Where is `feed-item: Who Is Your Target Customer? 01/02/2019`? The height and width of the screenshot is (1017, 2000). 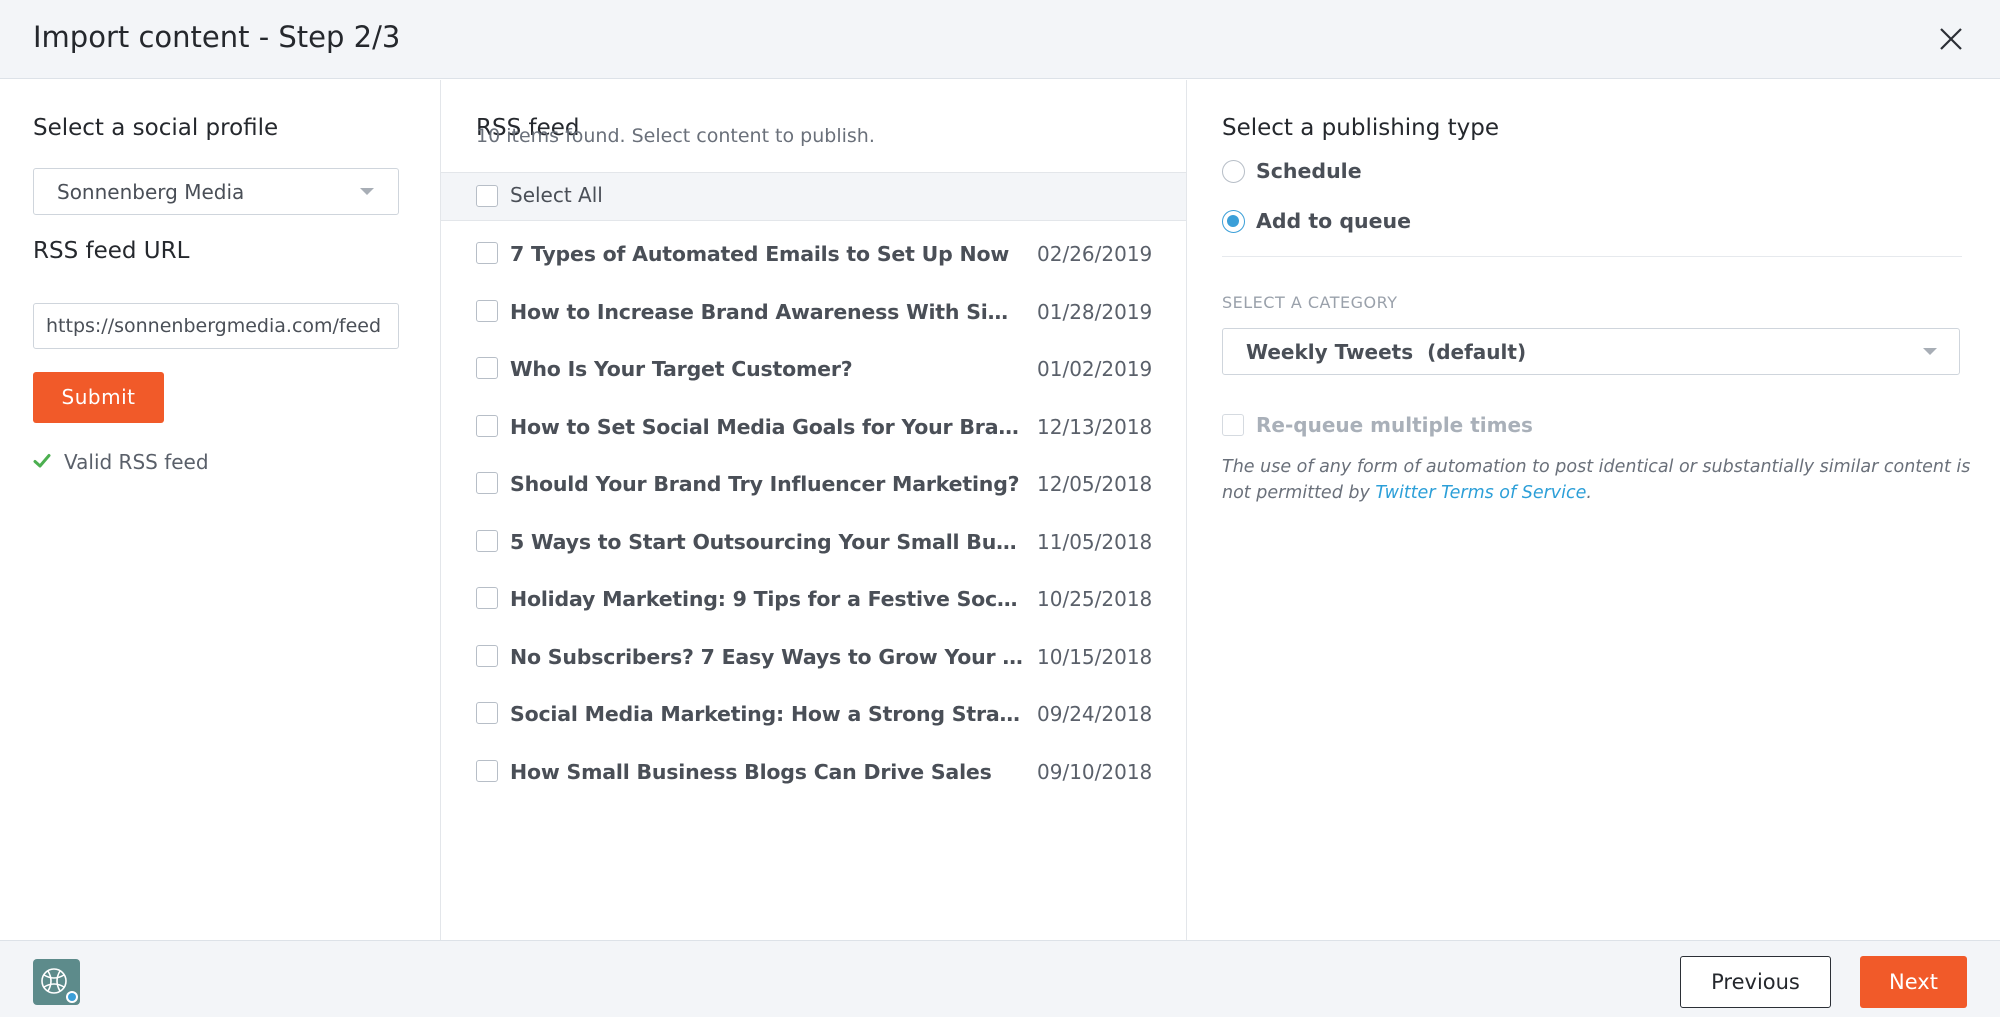 feed-item: Who Is Your Target Customer? 01/02/2019 is located at coordinates (813, 369).